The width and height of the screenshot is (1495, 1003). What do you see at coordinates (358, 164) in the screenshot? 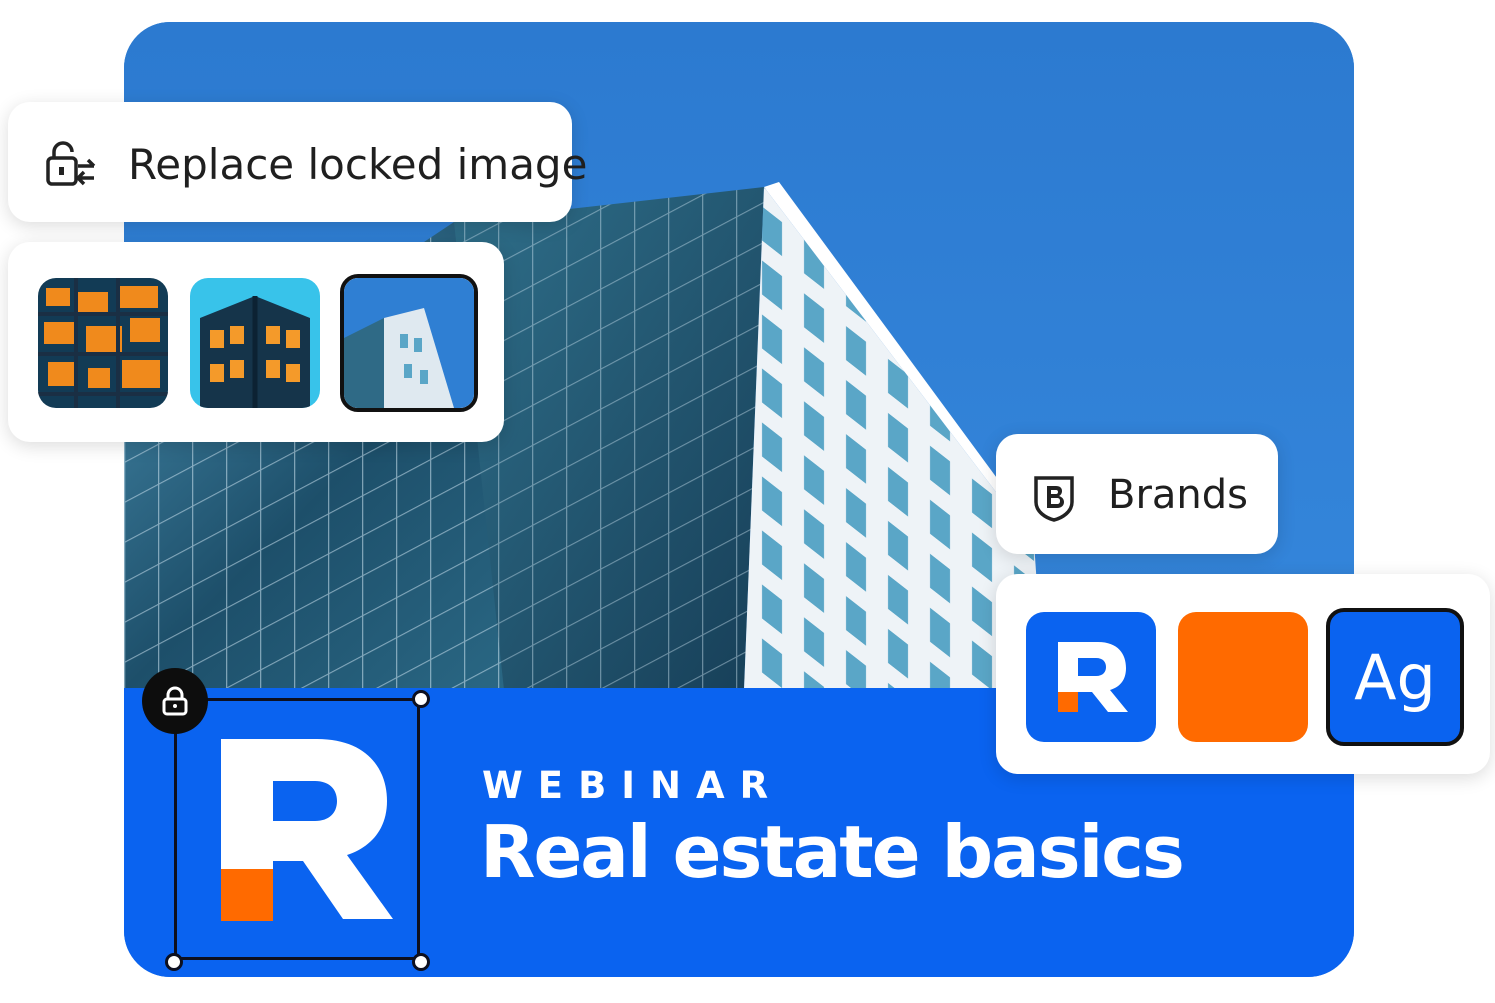
I see `replace-locked-image-label: Replace locked image` at bounding box center [358, 164].